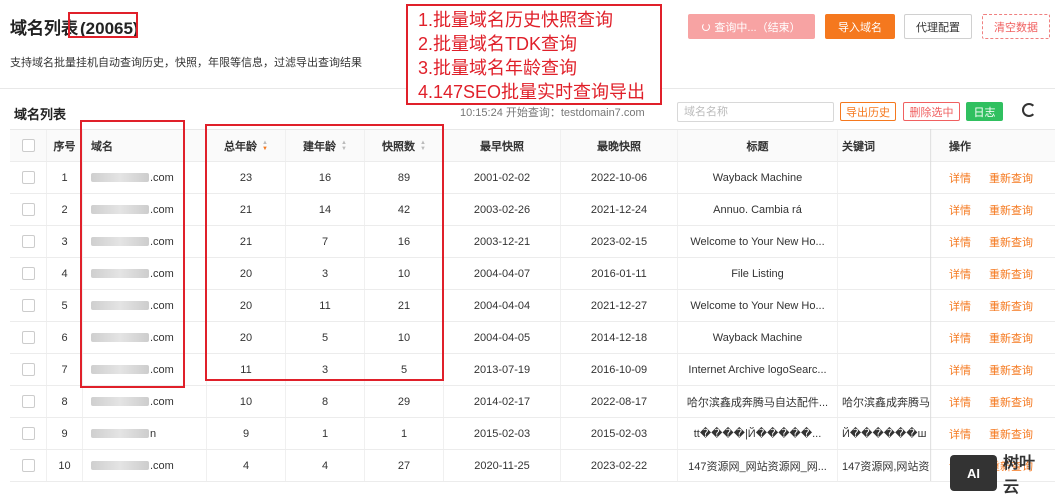  Describe the element at coordinates (65, 433) in the screenshot. I see `row-index: 9` at that location.